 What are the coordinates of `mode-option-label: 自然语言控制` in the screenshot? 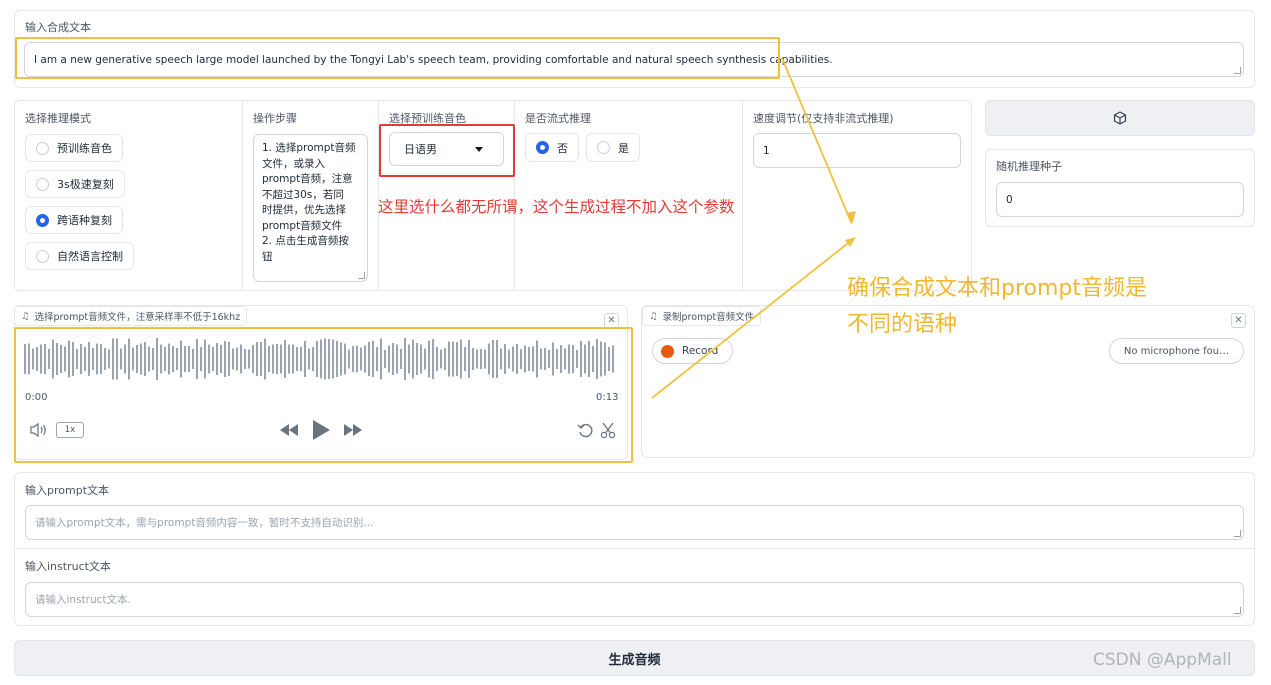 It's located at (90, 256).